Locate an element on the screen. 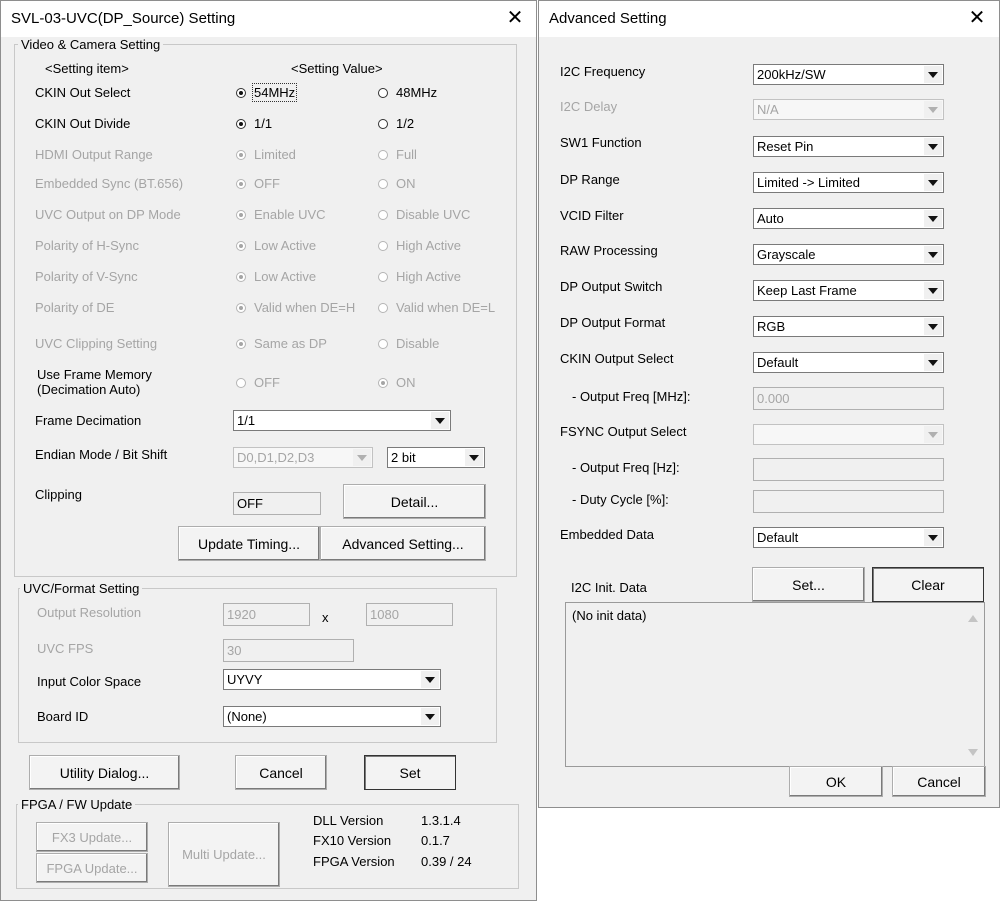  vsync-high-radio: High Active is located at coordinates (419, 276).